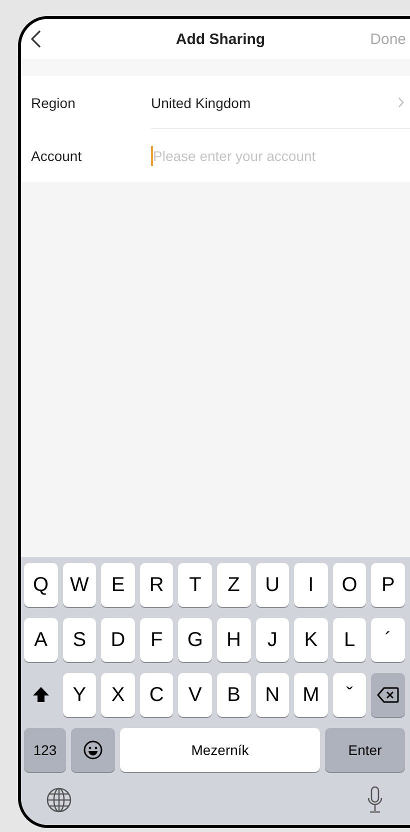 The width and height of the screenshot is (410, 832). I want to click on backspace-icon, so click(388, 695).